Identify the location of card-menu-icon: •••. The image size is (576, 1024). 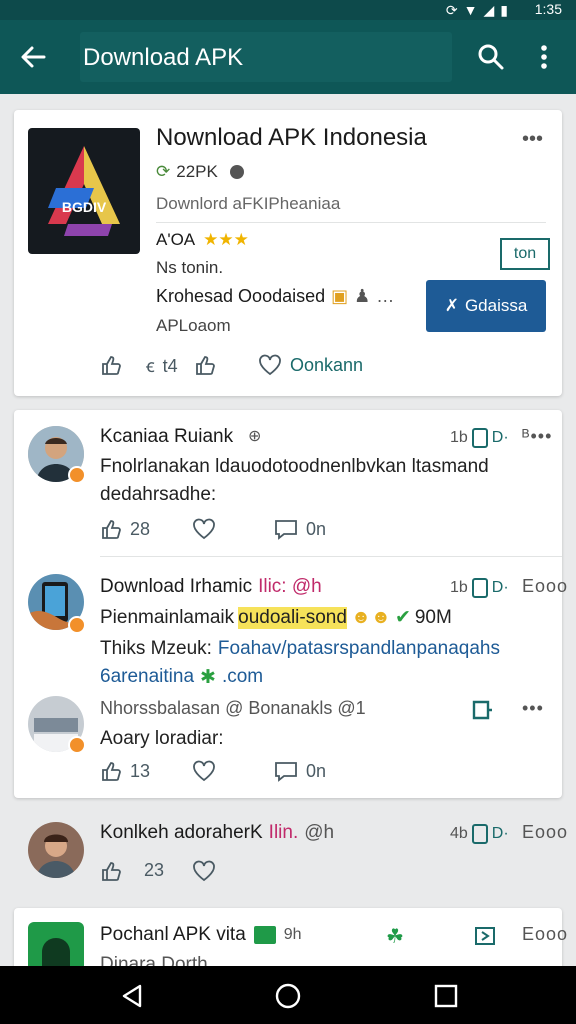
(532, 139).